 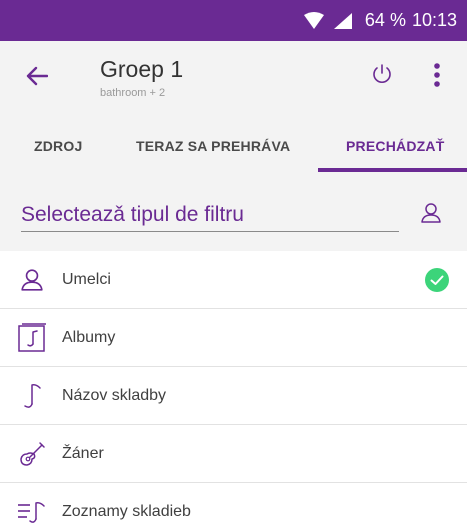 What do you see at coordinates (233, 503) in the screenshot?
I see `list-item-playlists: Zoznamy skladieb` at bounding box center [233, 503].